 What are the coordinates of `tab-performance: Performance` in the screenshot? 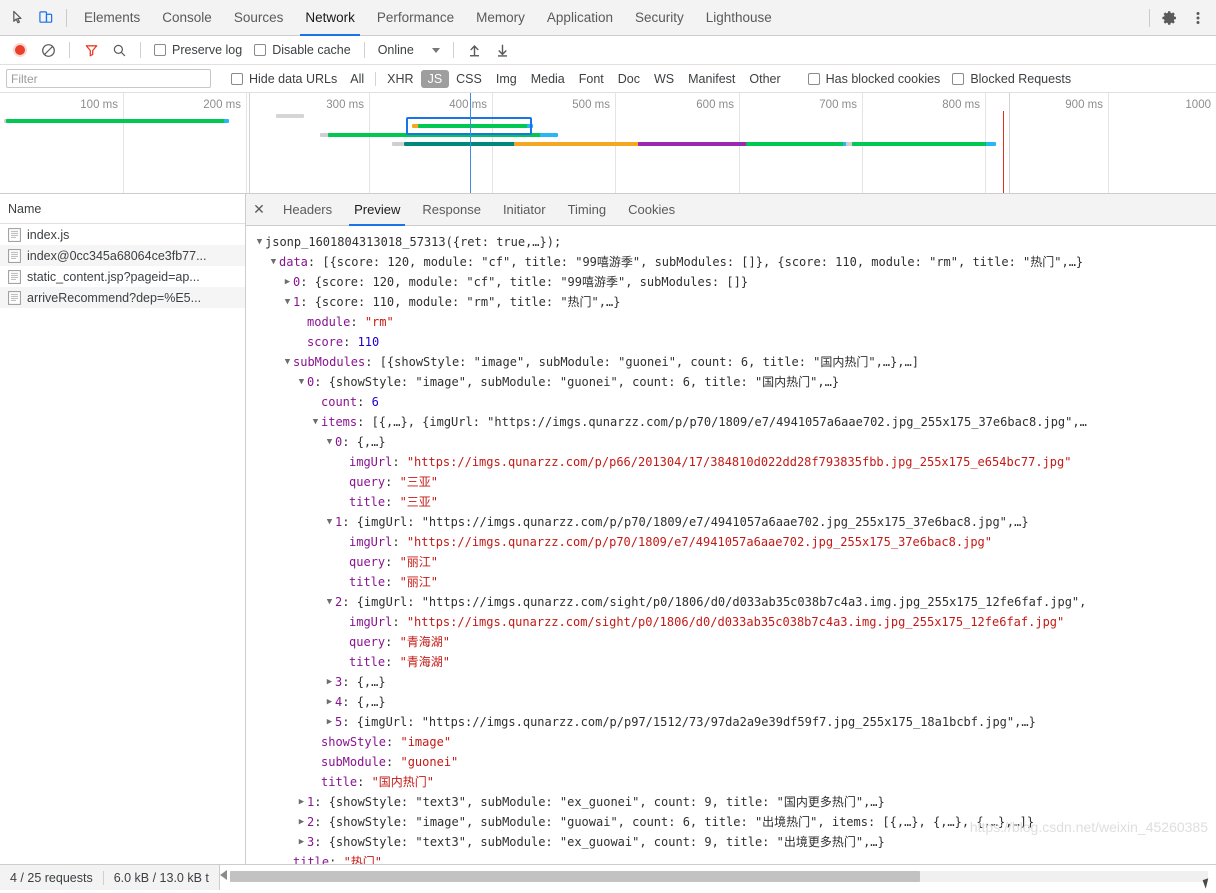 It's located at (415, 18).